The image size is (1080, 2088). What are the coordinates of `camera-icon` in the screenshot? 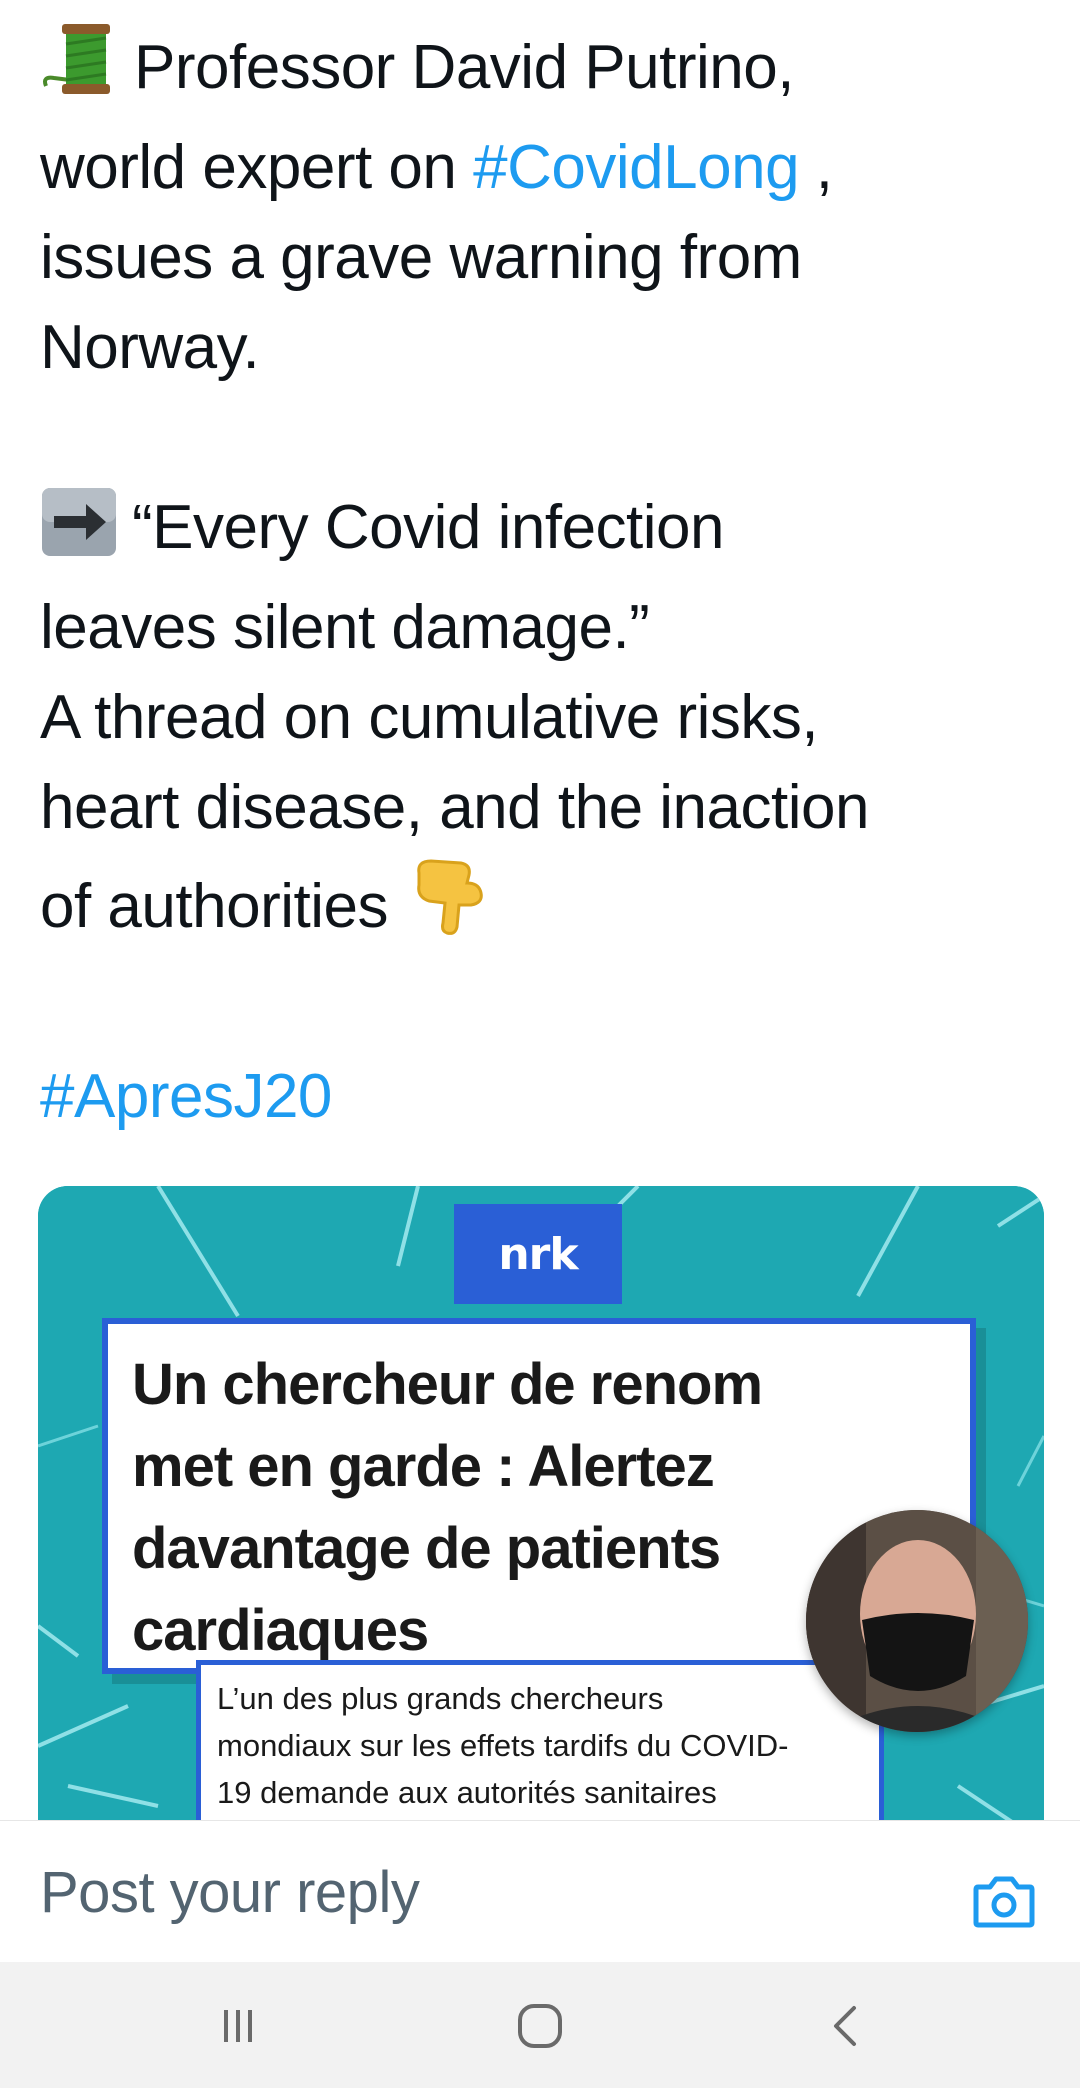 It's located at (1004, 1902).